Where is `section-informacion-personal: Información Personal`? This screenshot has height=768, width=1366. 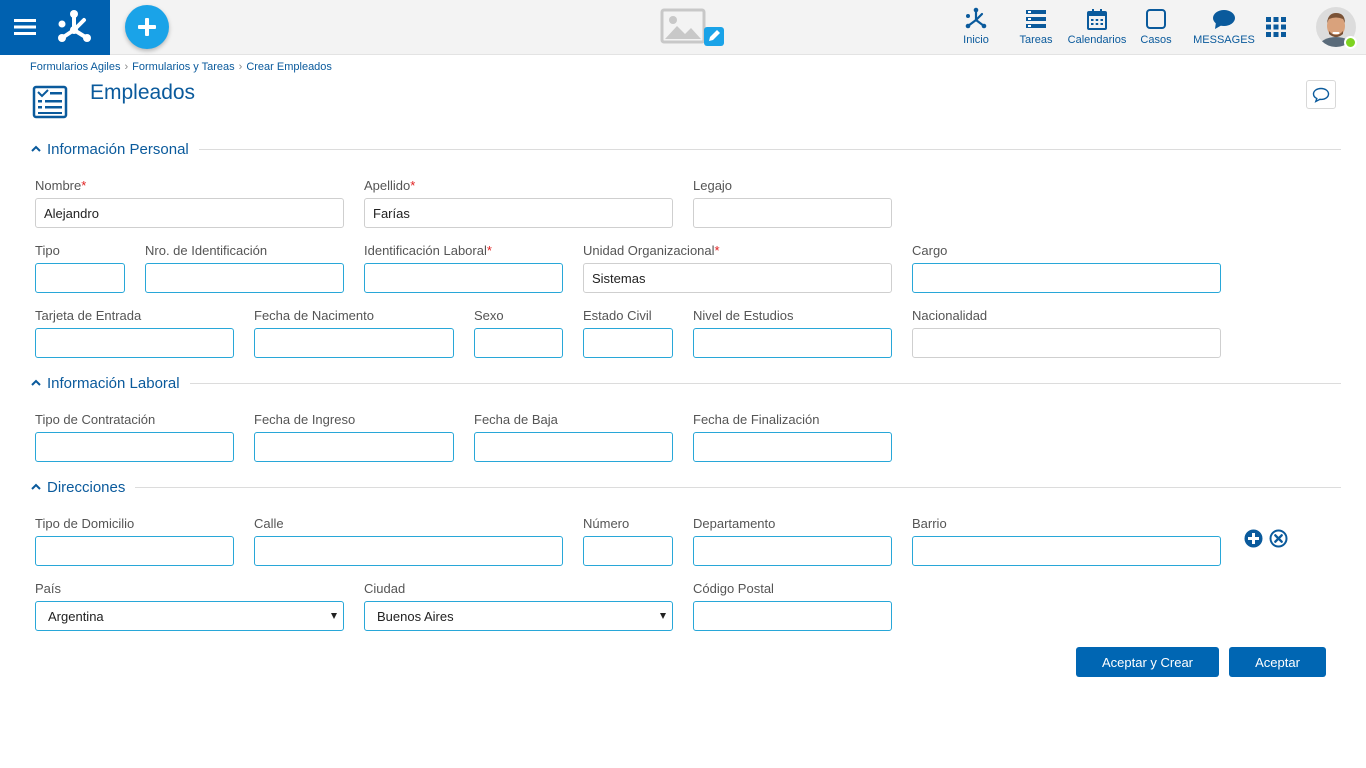
section-informacion-personal: Información Personal is located at coordinates (685, 149).